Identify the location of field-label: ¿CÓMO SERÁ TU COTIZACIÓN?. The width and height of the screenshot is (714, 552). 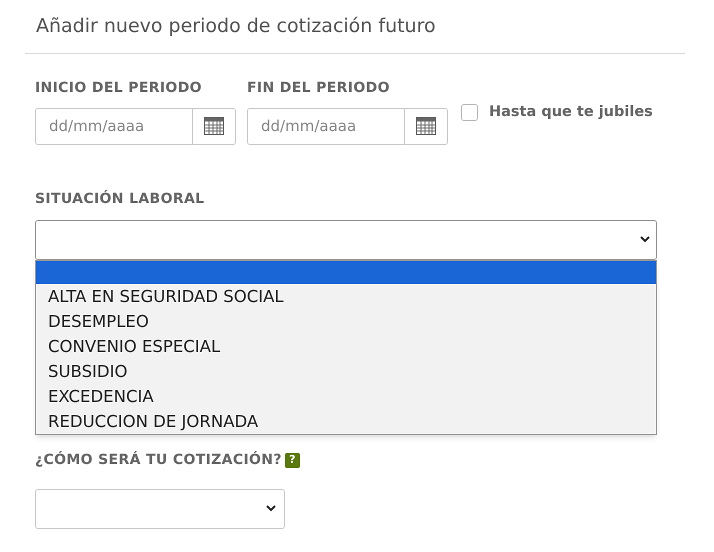
(158, 460).